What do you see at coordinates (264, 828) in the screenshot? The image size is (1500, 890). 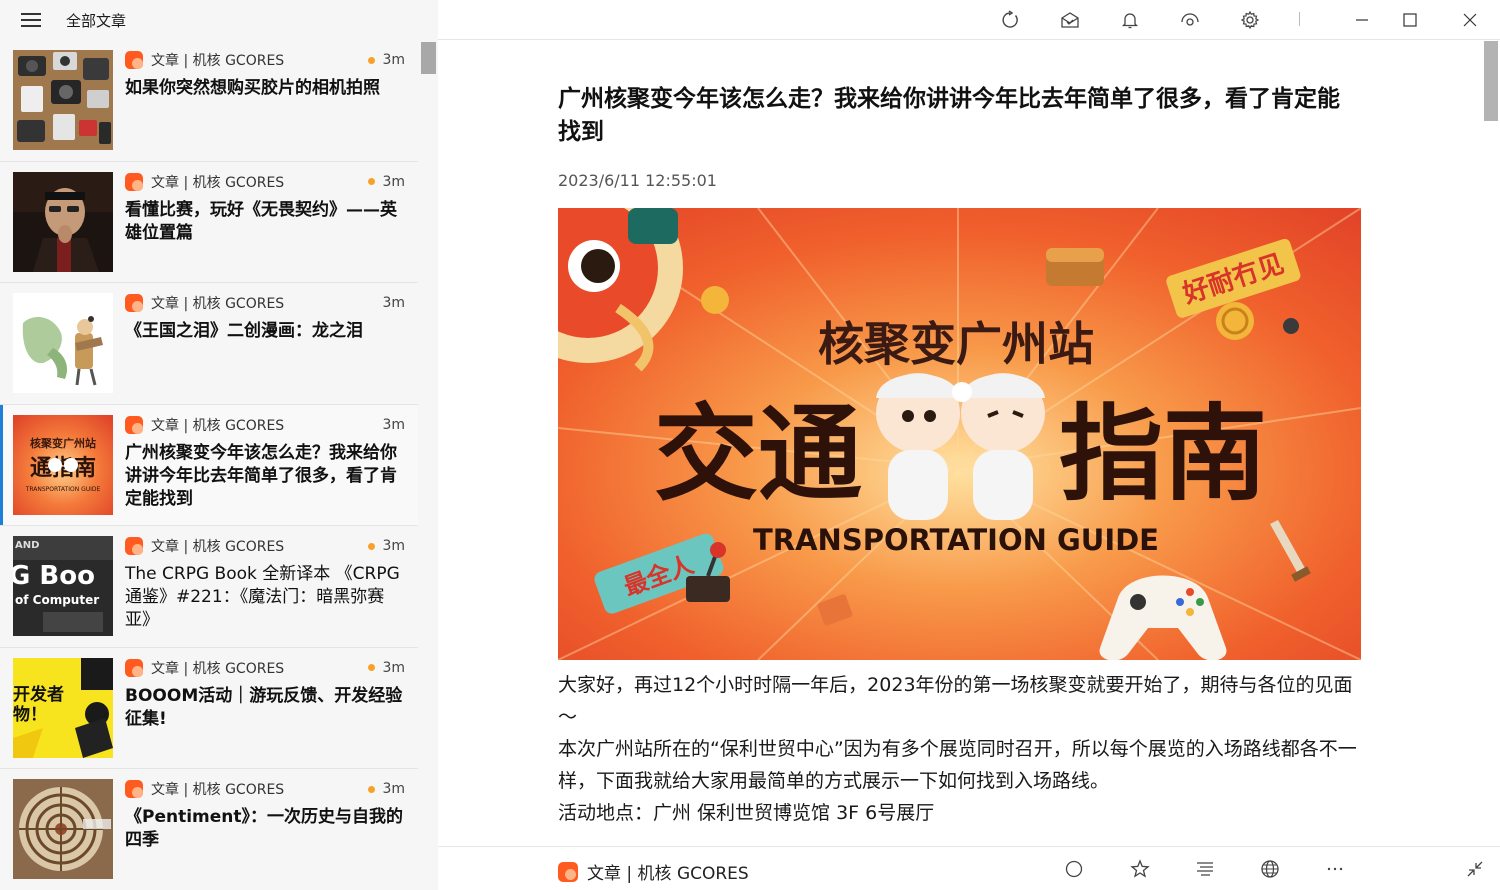 I see `article-title: 《Pentiment》：一次历史与自我的四季` at bounding box center [264, 828].